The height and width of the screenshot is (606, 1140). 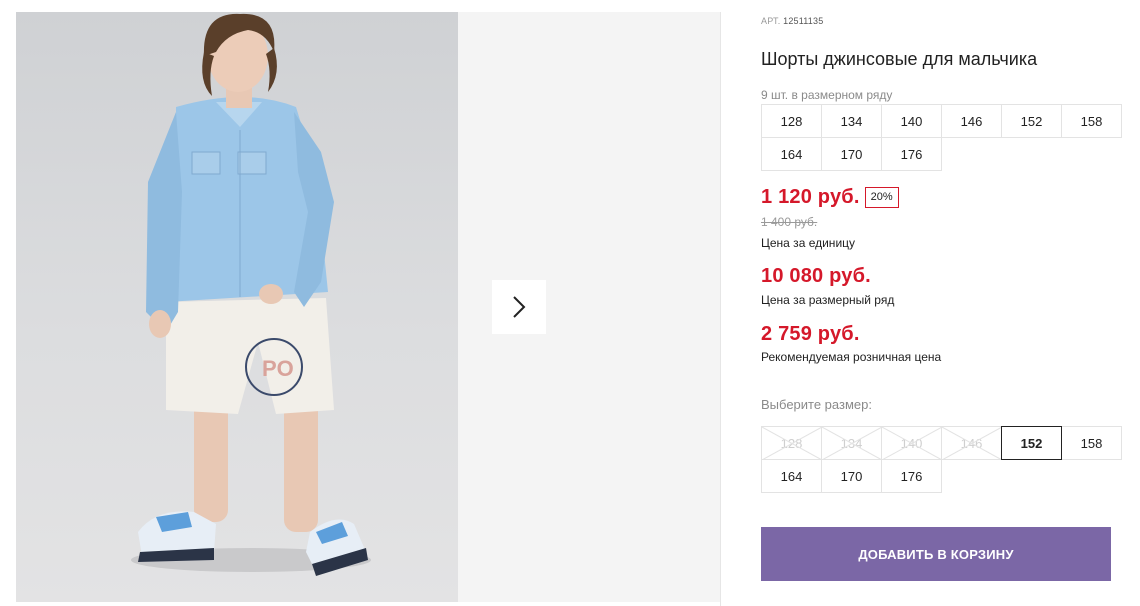 I want to click on size-option-unavailable: 128, so click(x=791, y=443).